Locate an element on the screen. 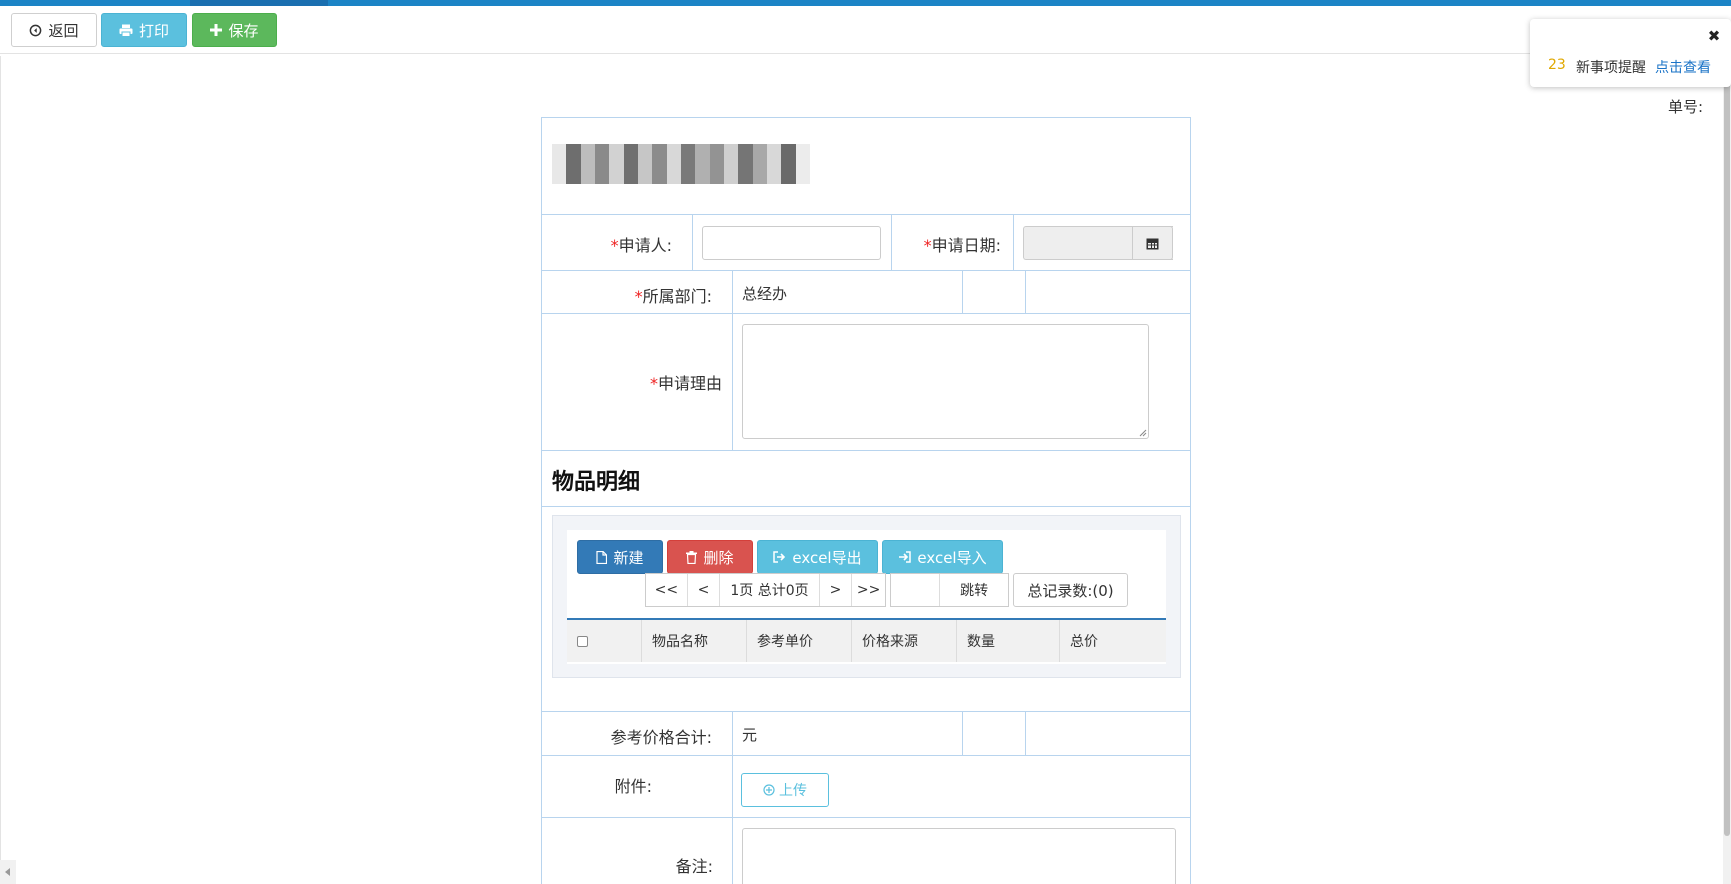 The width and height of the screenshot is (1731, 884). excel-export-button: excel导出 is located at coordinates (817, 557).